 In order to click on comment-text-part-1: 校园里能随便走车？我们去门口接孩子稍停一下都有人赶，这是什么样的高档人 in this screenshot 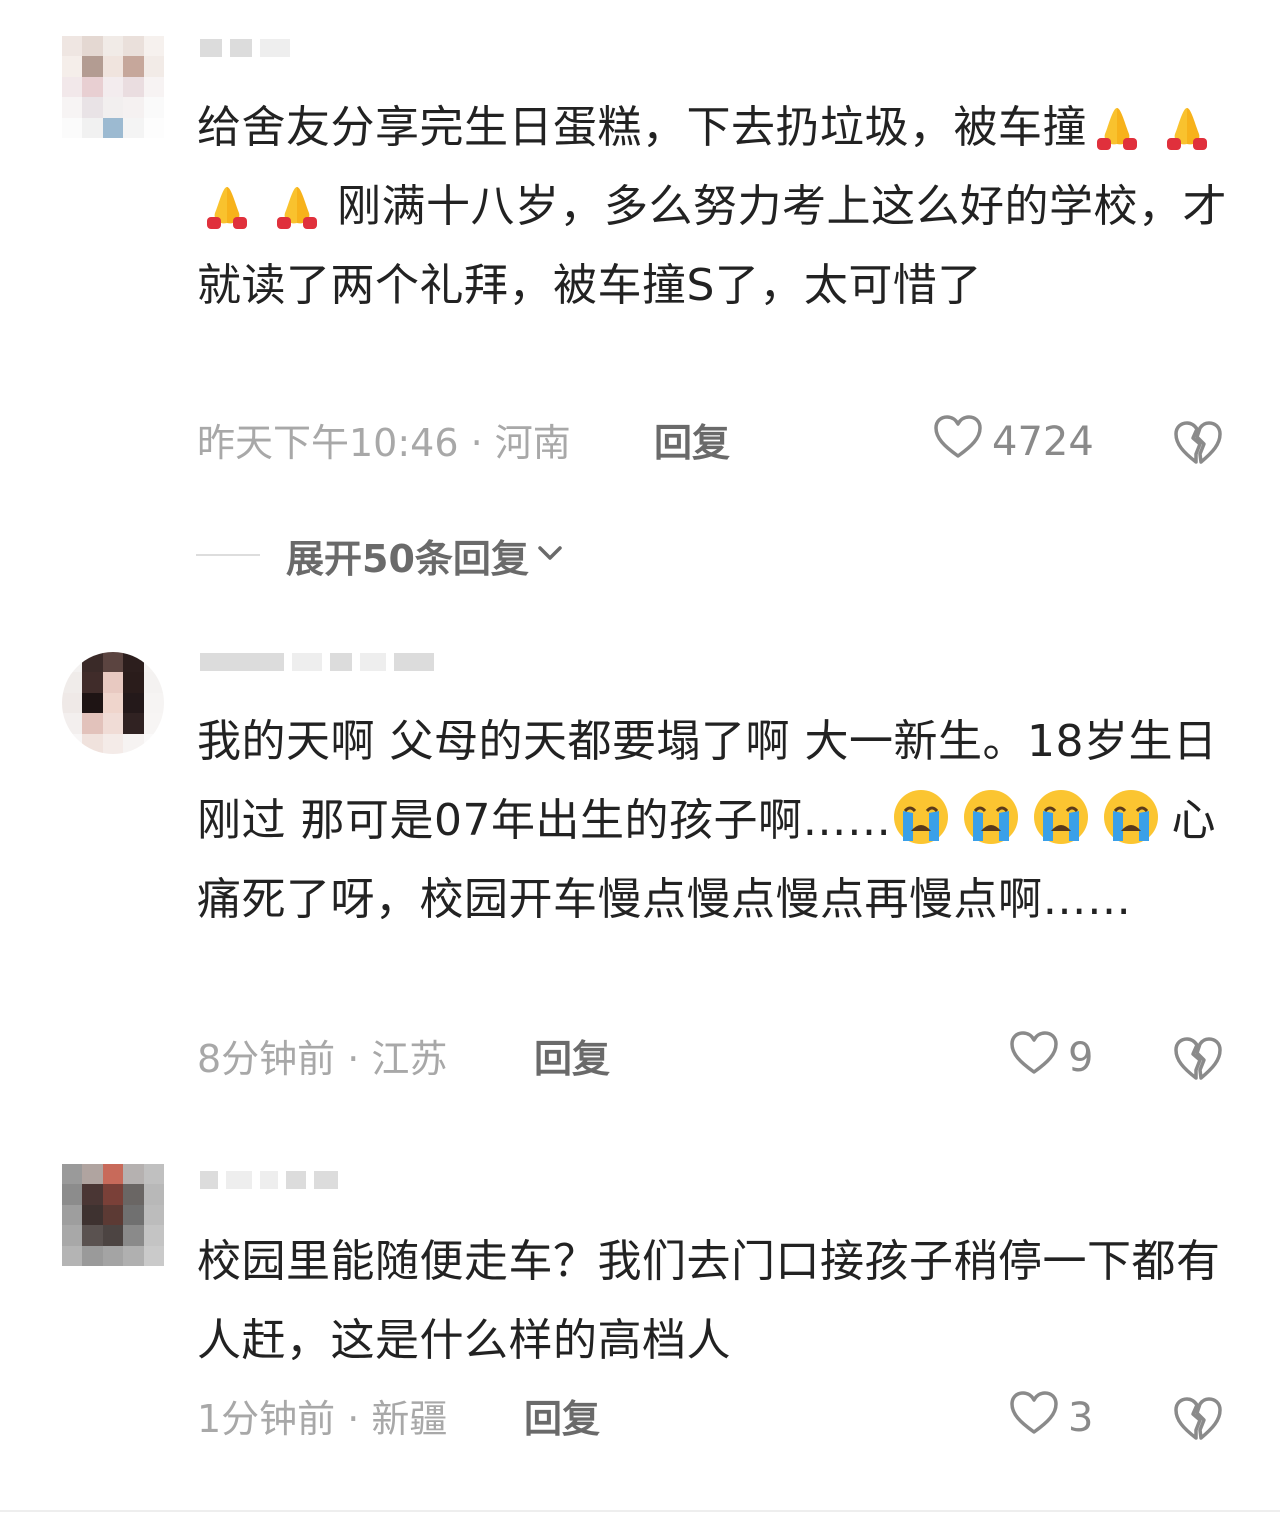, I will do `click(709, 1301)`.